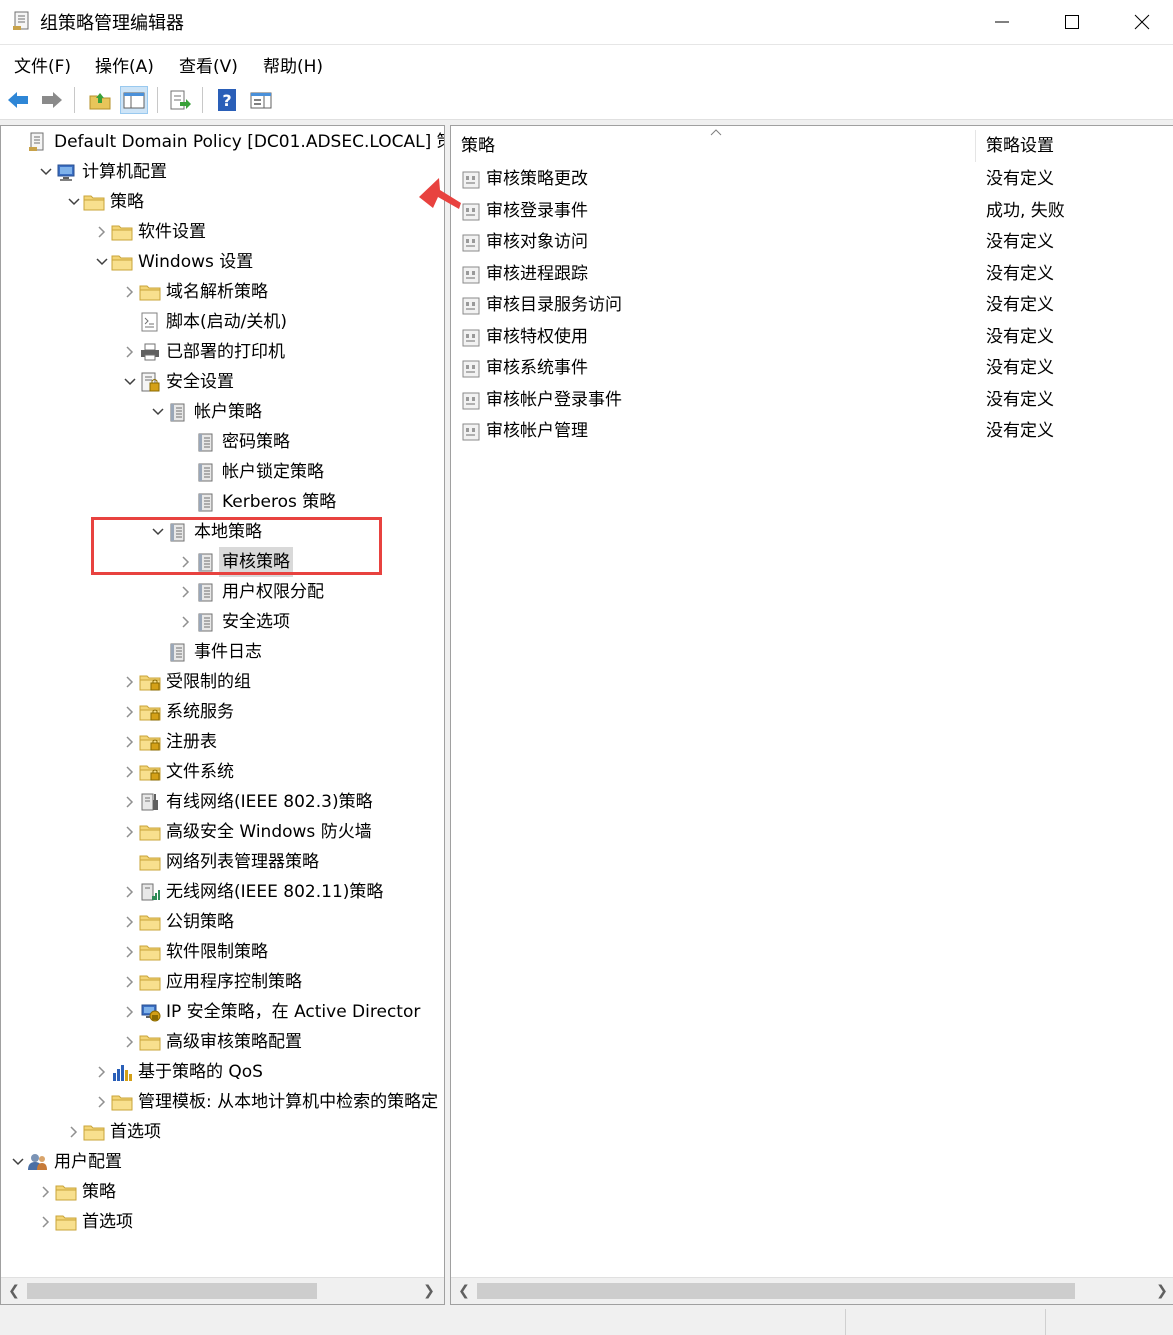  What do you see at coordinates (200, 382) in the screenshot?
I see `tree-node-label: 安全设置` at bounding box center [200, 382].